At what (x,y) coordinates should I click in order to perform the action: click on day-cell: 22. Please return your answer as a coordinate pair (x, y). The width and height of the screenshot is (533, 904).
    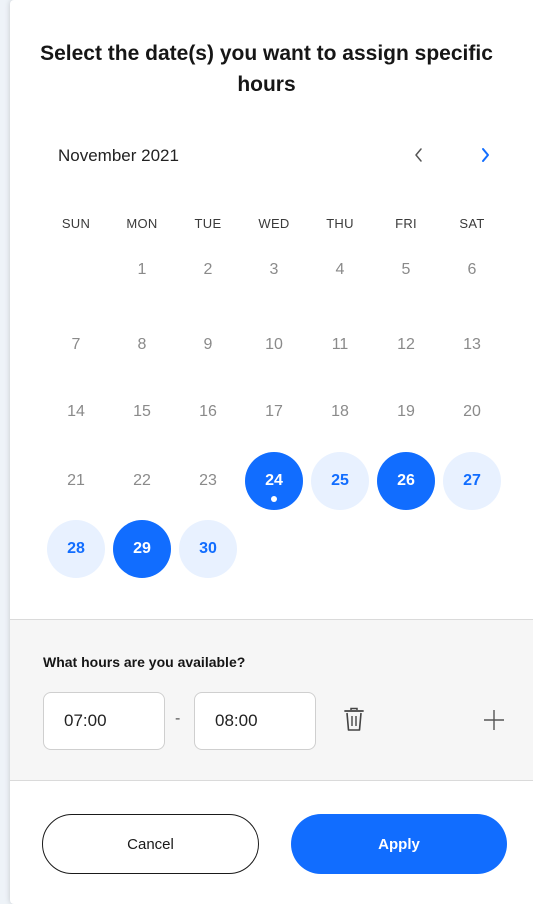
    Looking at the image, I should click on (142, 481).